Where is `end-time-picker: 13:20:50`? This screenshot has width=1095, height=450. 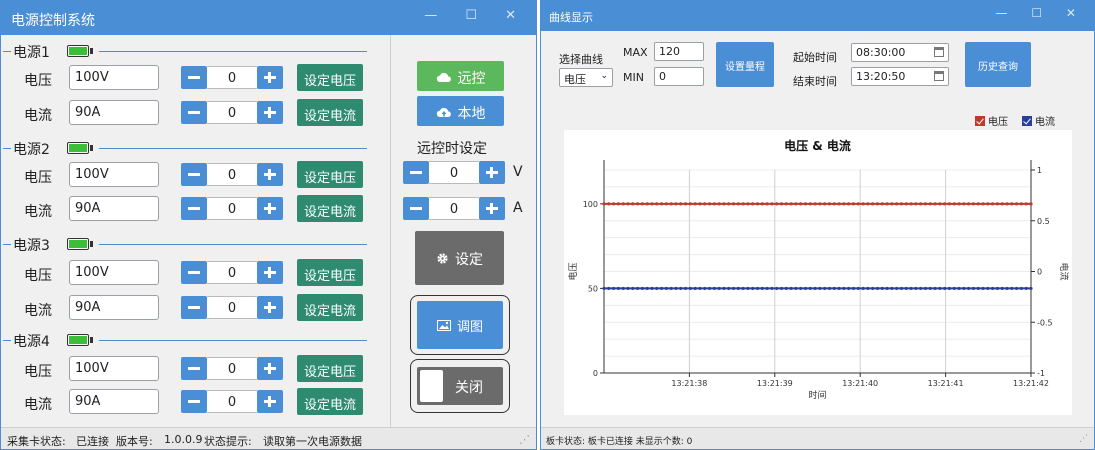
end-time-picker: 13:20:50 is located at coordinates (900, 76).